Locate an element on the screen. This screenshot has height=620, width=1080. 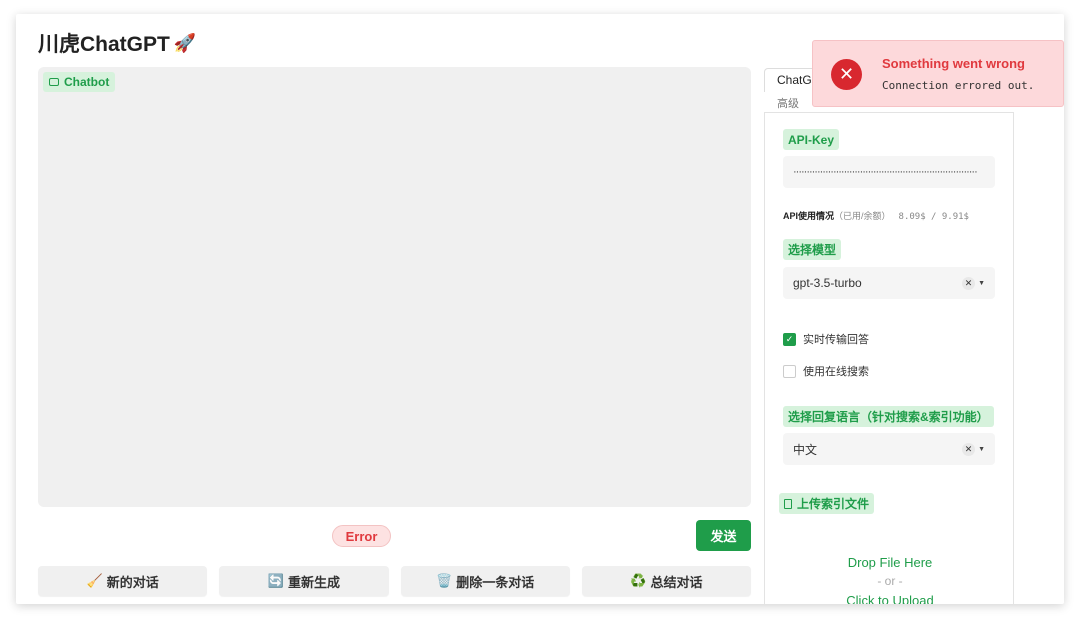
chat-bubble-icon is located at coordinates (54, 82).